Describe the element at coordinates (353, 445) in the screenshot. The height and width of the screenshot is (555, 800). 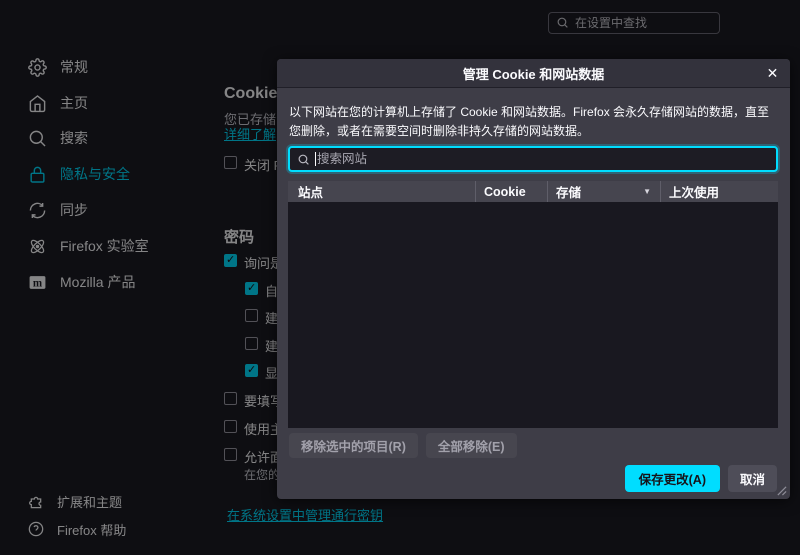
I see `remove-selected-button: 移除选中的项目(R)` at that location.